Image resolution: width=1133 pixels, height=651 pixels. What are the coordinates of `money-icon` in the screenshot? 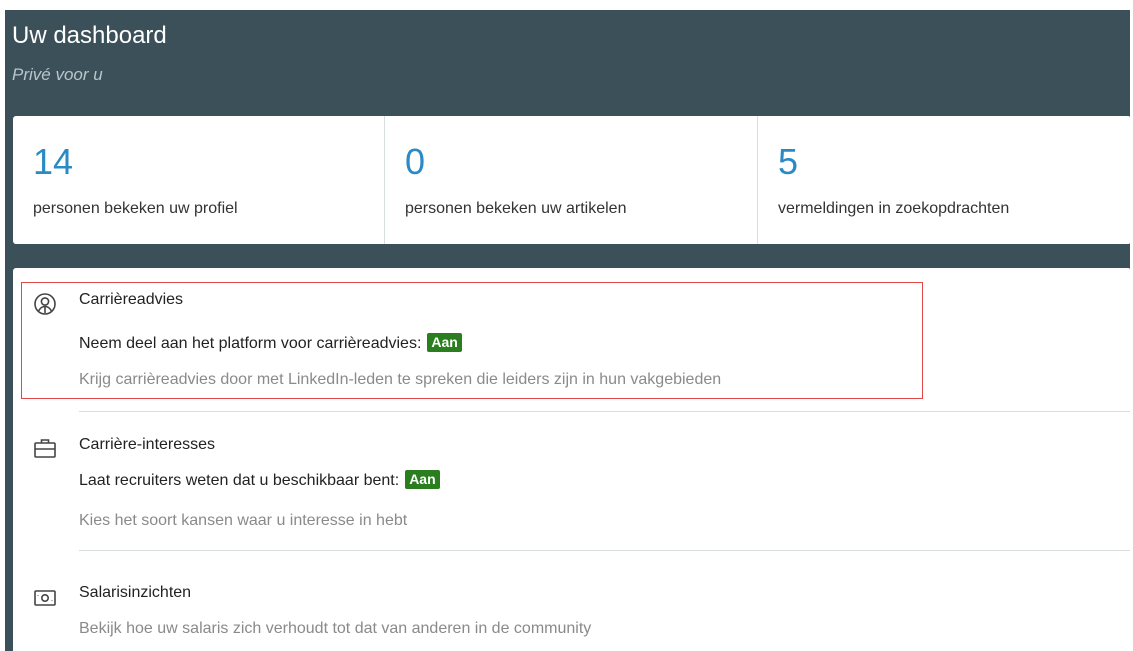 It's located at (45, 598).